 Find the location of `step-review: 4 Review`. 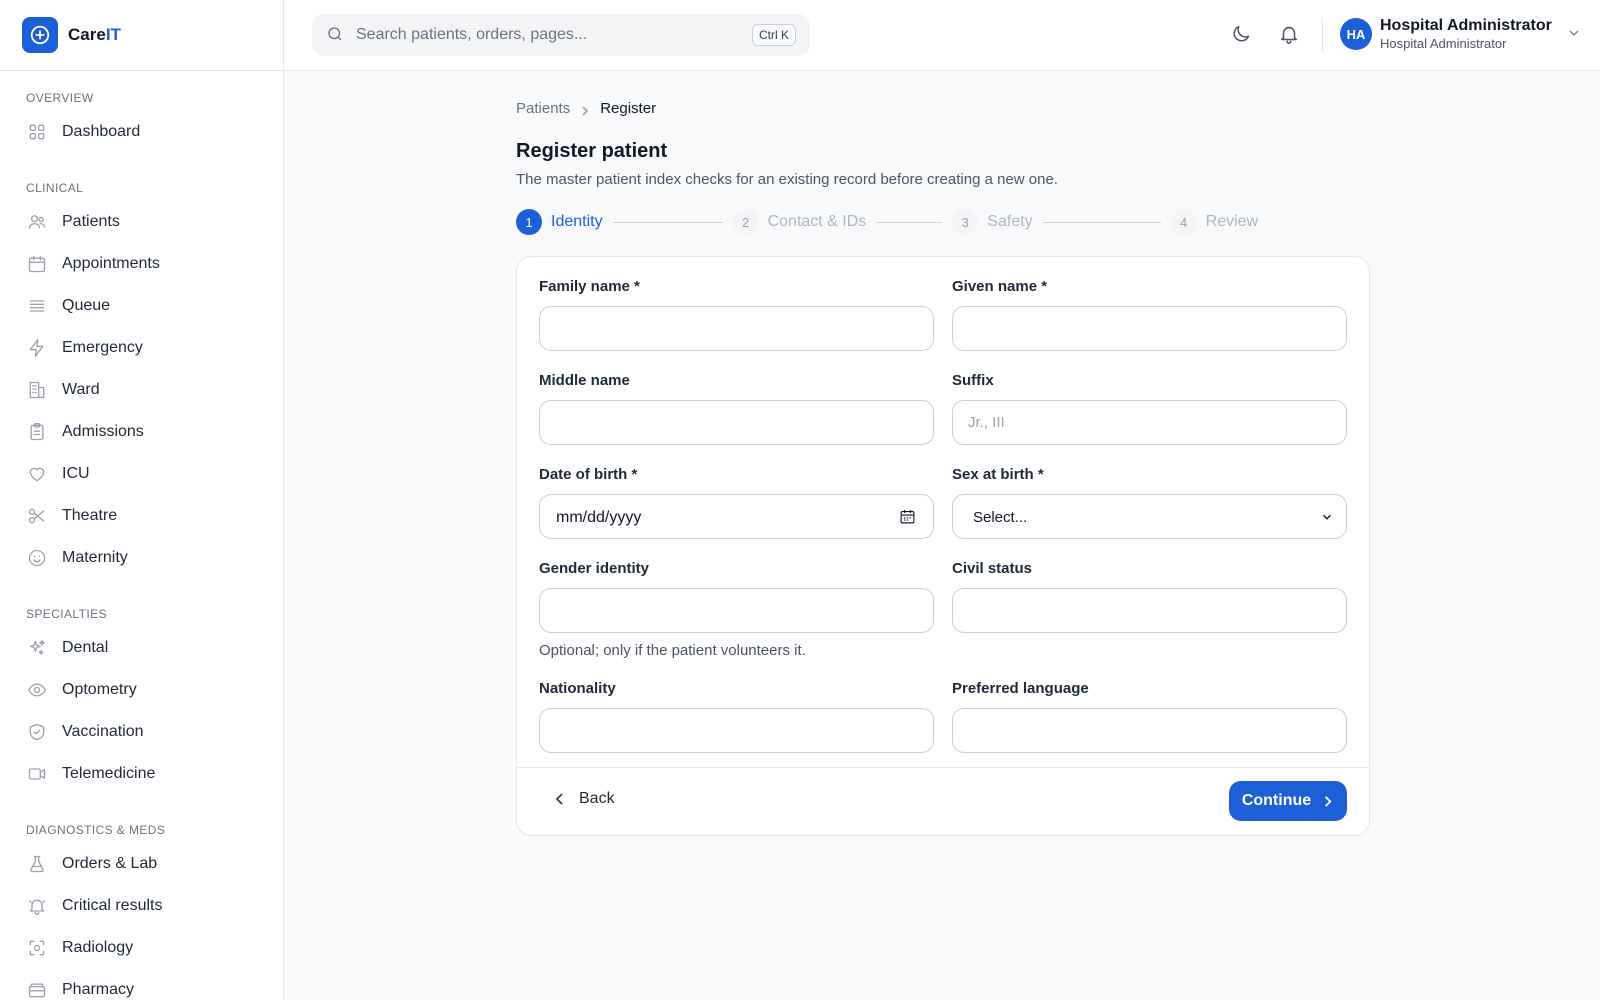

step-review: 4 Review is located at coordinates (1214, 222).